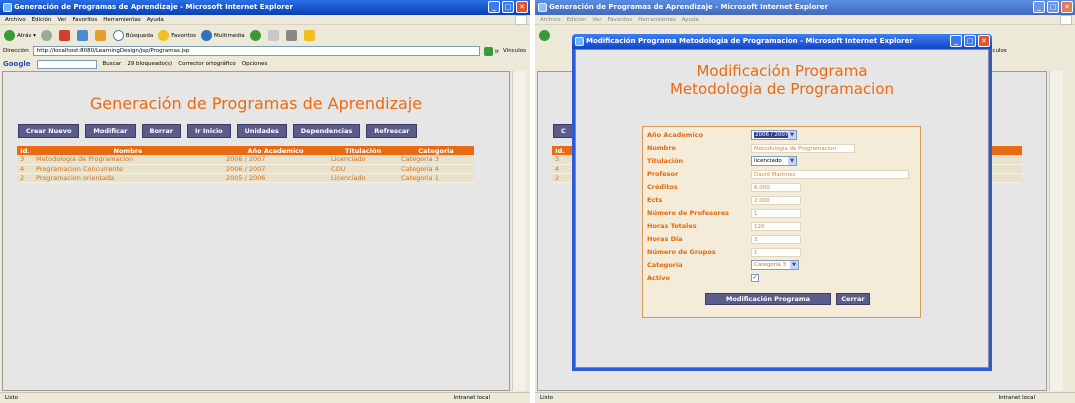  What do you see at coordinates (25, 169) in the screenshot?
I see `cell-id: 4` at bounding box center [25, 169].